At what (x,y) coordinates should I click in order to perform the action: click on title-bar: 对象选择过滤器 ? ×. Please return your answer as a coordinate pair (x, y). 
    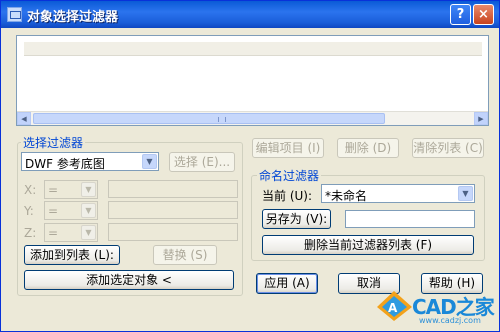
    Looking at the image, I should click on (250, 14).